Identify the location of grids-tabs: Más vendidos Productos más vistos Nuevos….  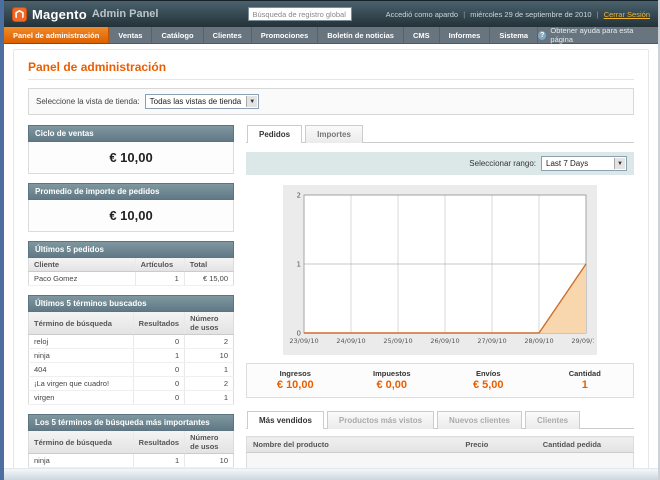
(440, 420).